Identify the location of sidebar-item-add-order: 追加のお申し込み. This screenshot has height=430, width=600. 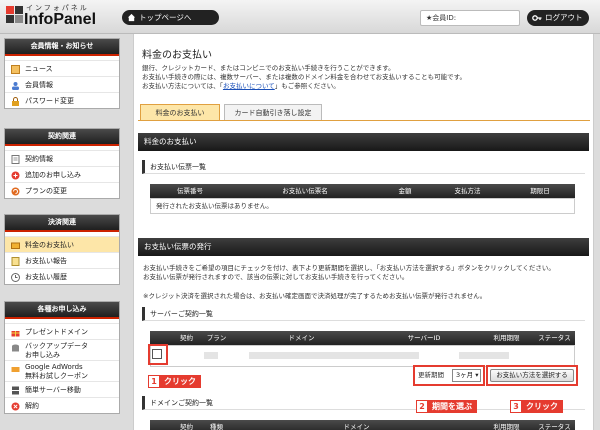
(62, 174).